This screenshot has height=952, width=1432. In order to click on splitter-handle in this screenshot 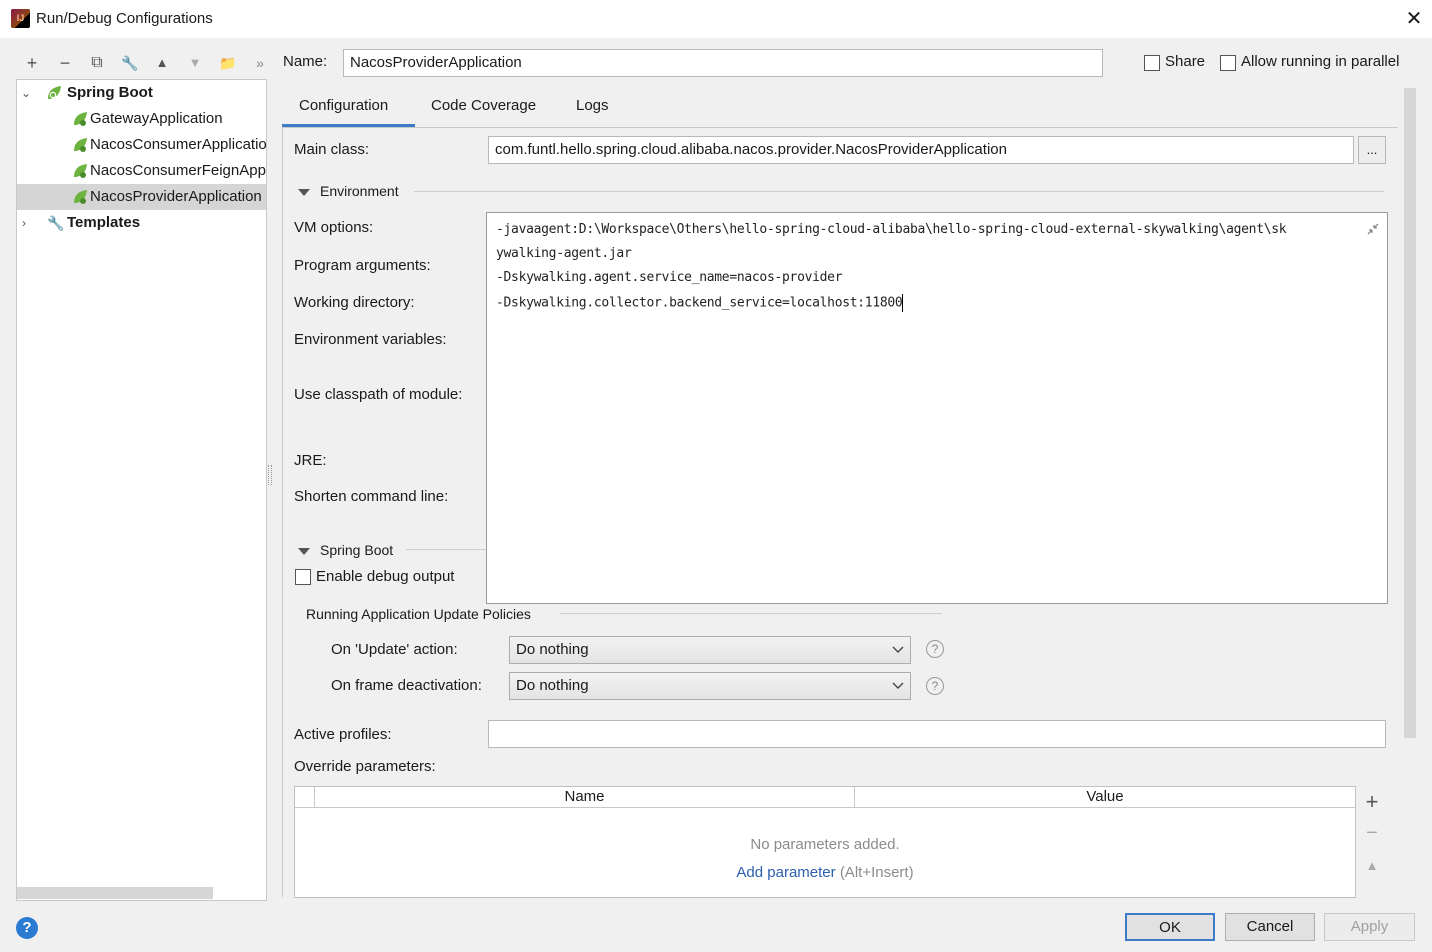, I will do `click(270, 475)`.